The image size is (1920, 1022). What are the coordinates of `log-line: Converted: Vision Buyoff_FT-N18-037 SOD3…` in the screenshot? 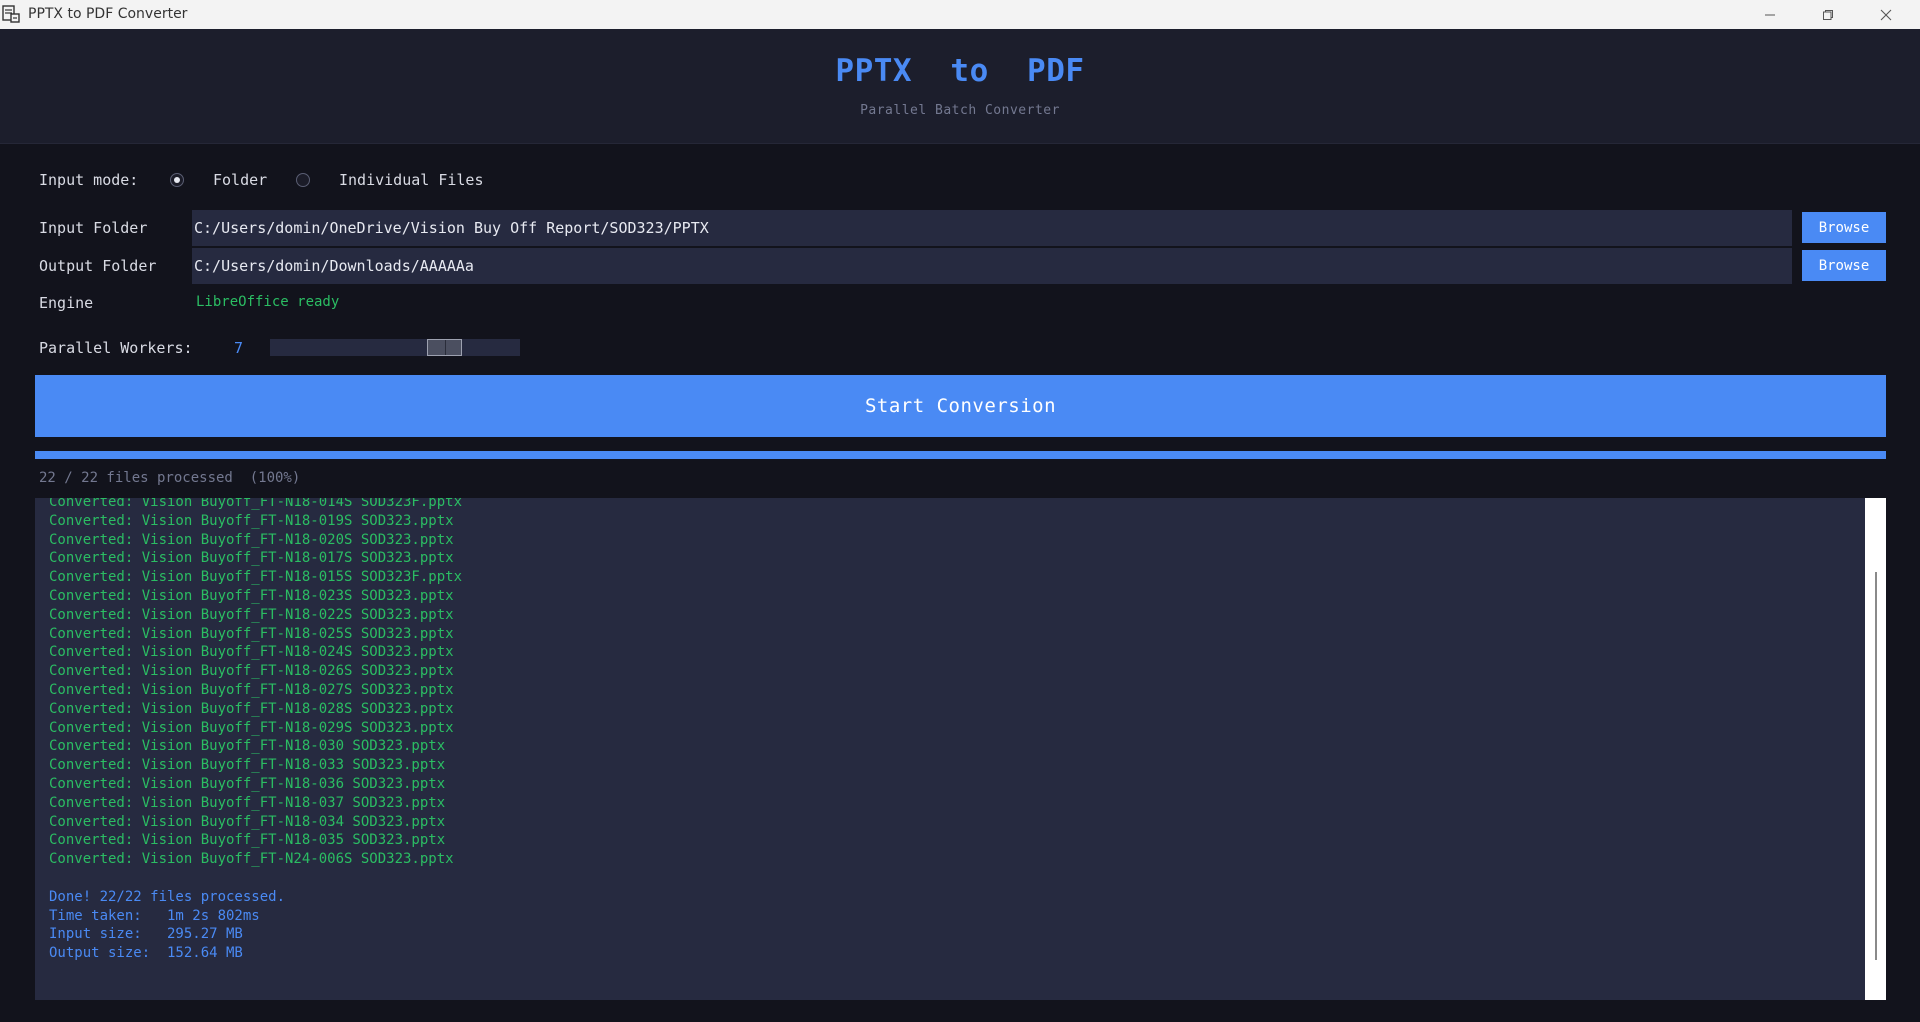 It's located at (247, 802).